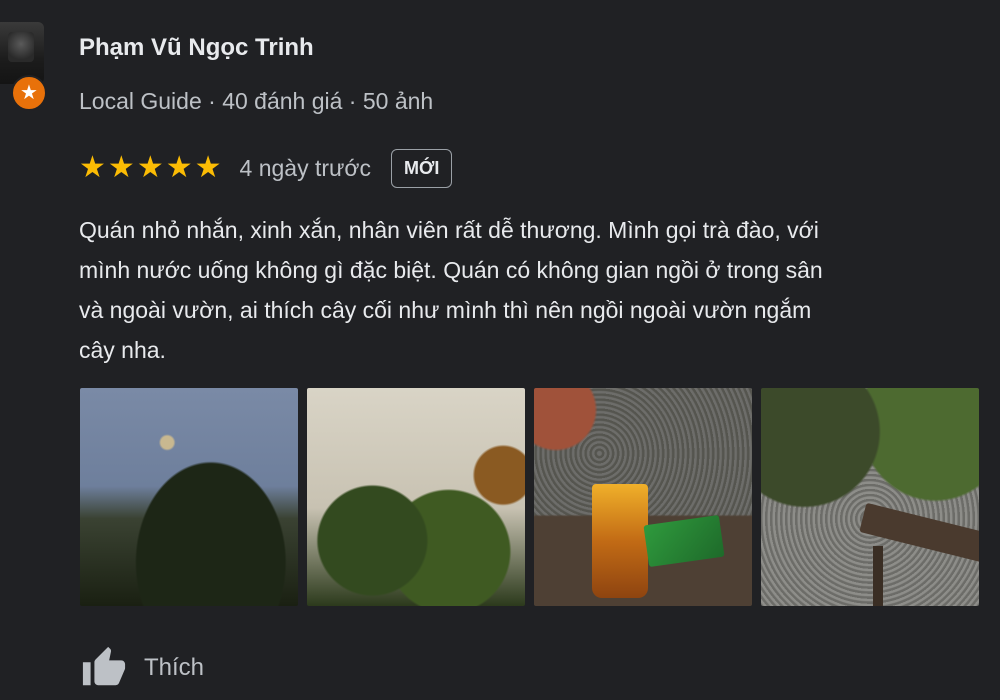  I want to click on like-label: Thích, so click(174, 667).